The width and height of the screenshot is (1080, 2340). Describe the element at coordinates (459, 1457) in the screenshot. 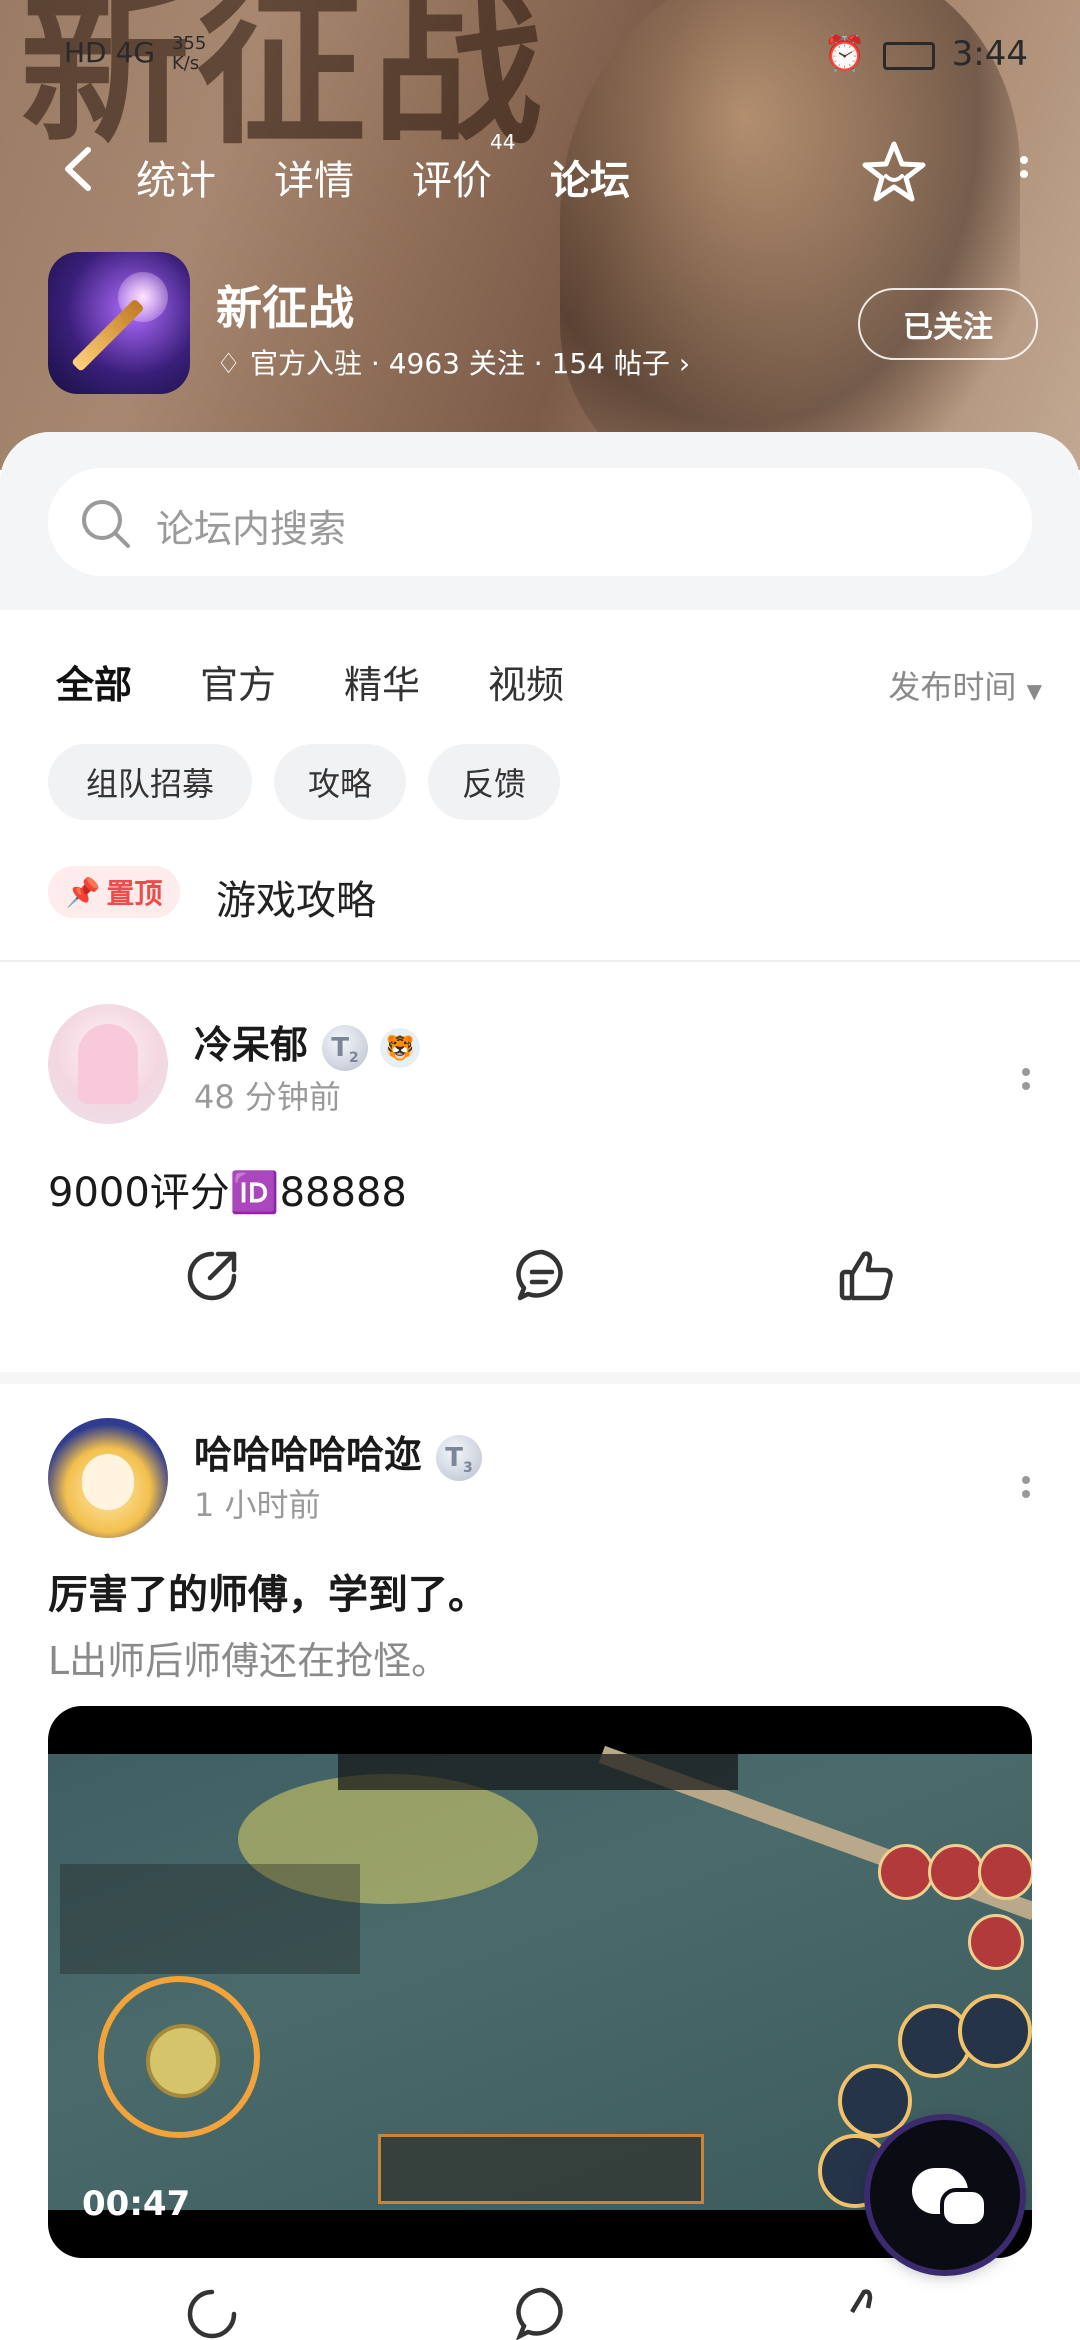

I see `level-badge: T3` at that location.